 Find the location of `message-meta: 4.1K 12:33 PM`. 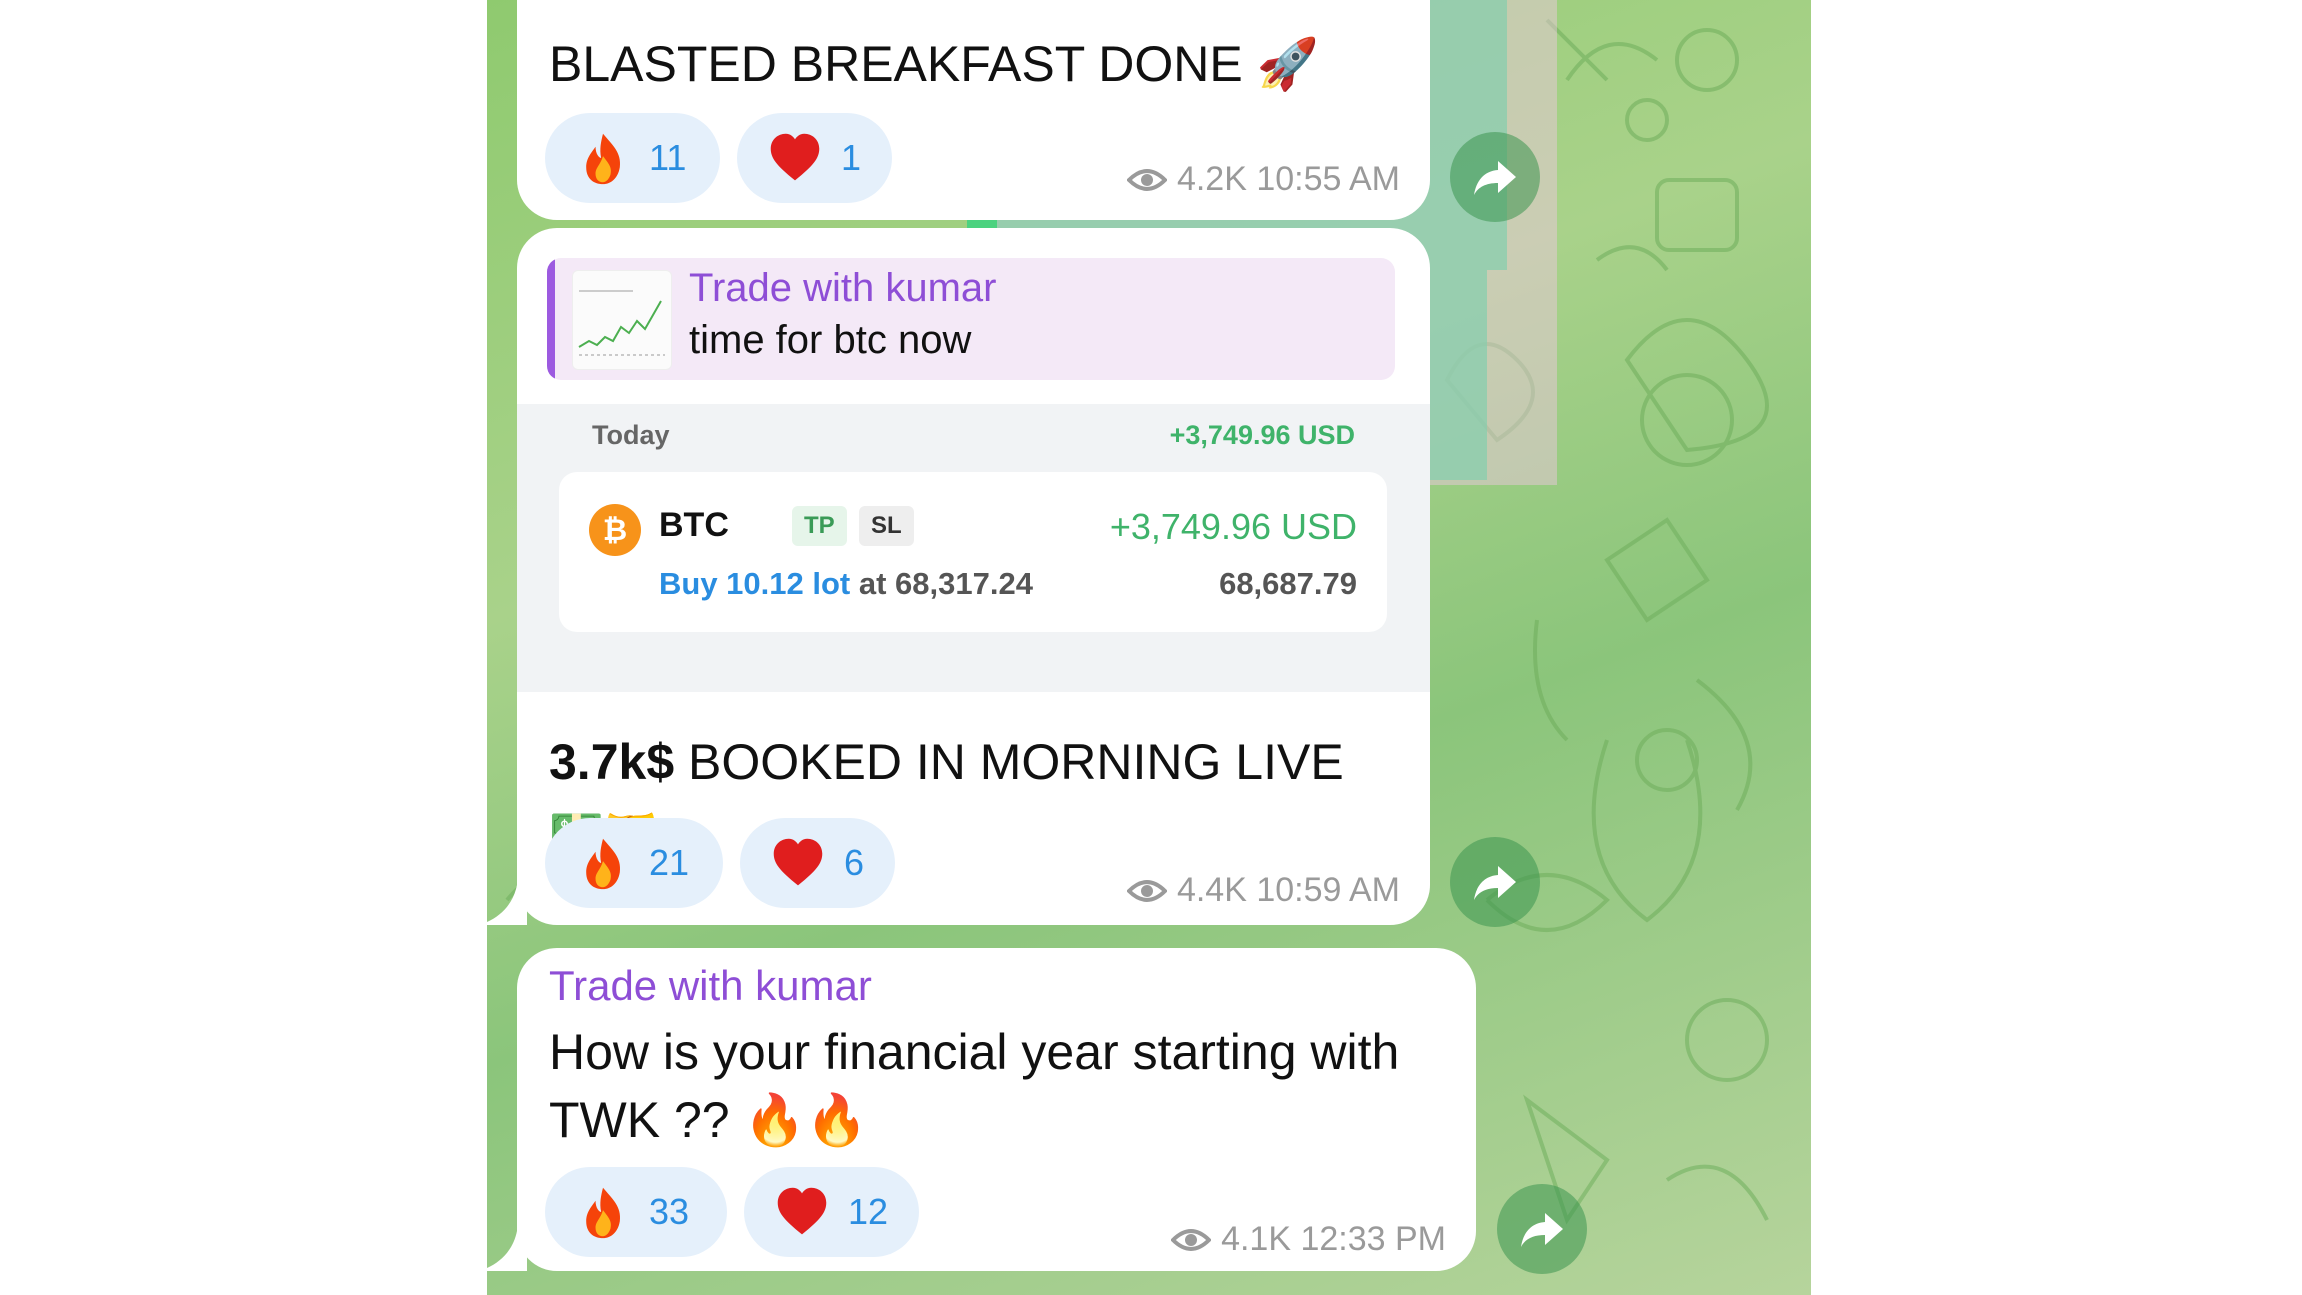

message-meta: 4.1K 12:33 PM is located at coordinates (1308, 1239).